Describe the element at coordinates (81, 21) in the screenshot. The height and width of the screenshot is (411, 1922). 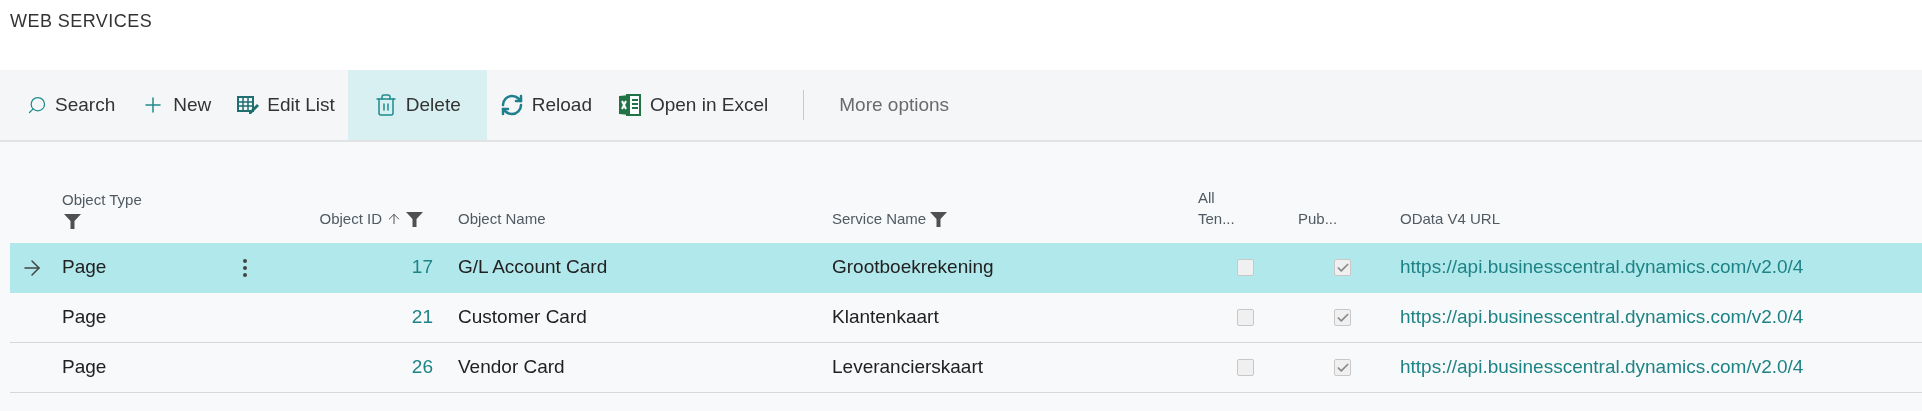
I see `page-title: WEB SERVICES` at that location.